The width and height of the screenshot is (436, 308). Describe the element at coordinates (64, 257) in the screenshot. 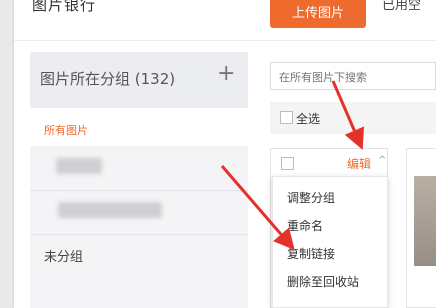

I see `group-item-label: 未分组` at that location.